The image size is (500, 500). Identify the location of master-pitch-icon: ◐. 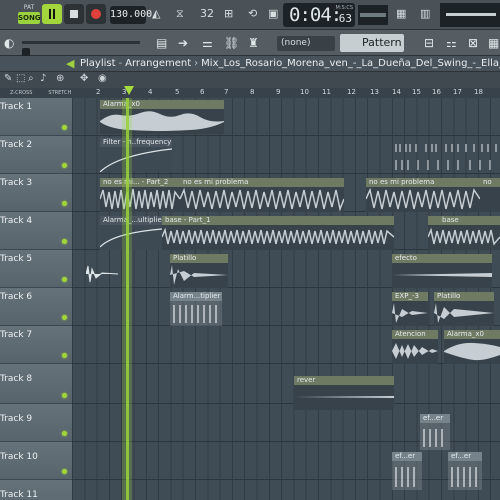
(9, 43).